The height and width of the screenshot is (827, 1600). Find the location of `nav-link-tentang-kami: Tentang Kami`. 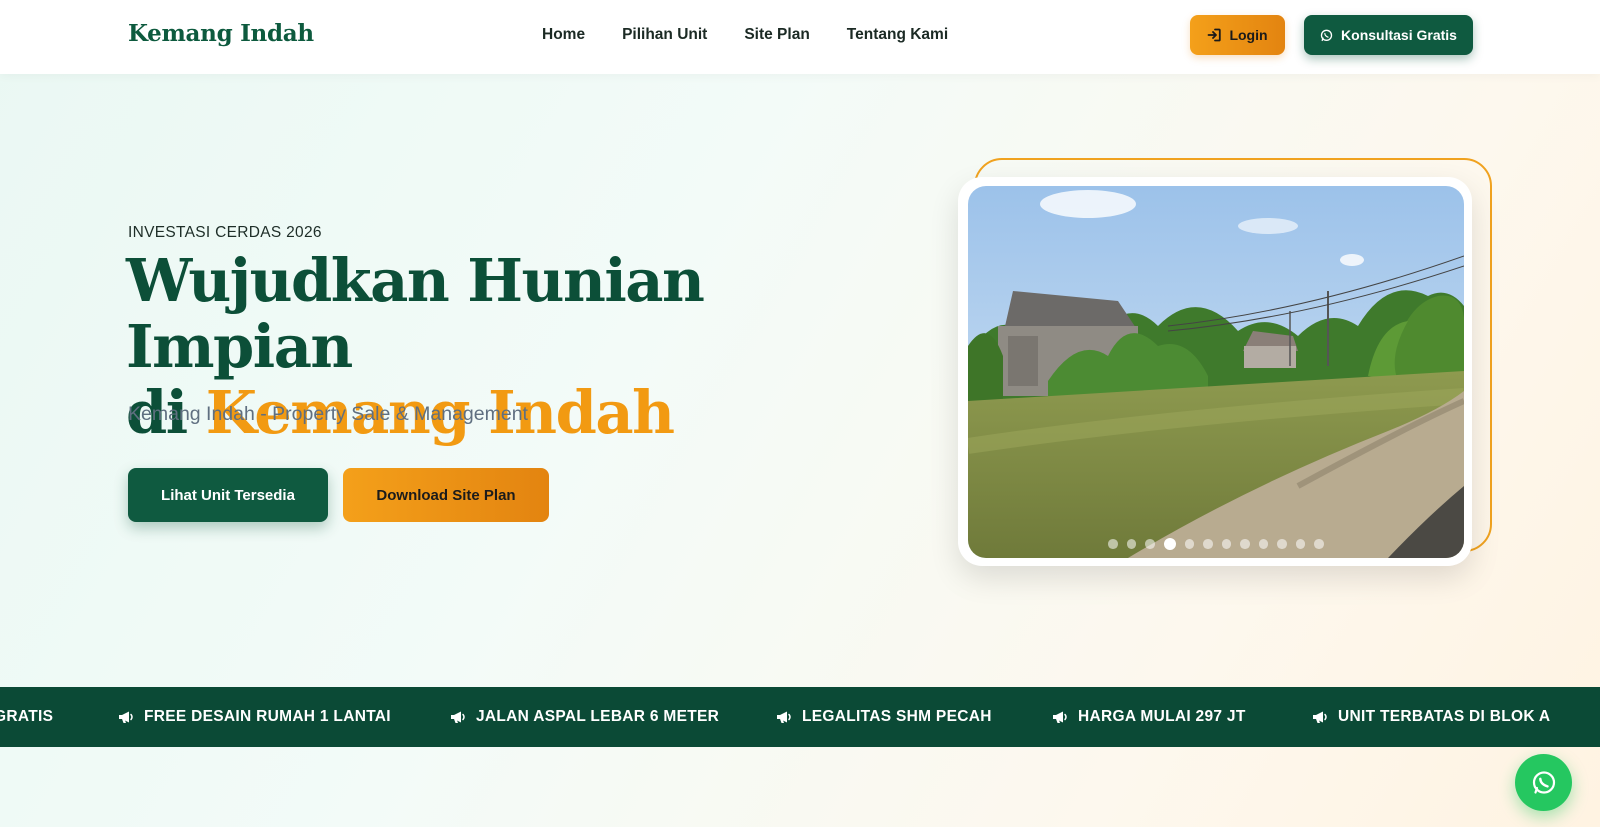

nav-link-tentang-kami: Tentang Kami is located at coordinates (897, 35).